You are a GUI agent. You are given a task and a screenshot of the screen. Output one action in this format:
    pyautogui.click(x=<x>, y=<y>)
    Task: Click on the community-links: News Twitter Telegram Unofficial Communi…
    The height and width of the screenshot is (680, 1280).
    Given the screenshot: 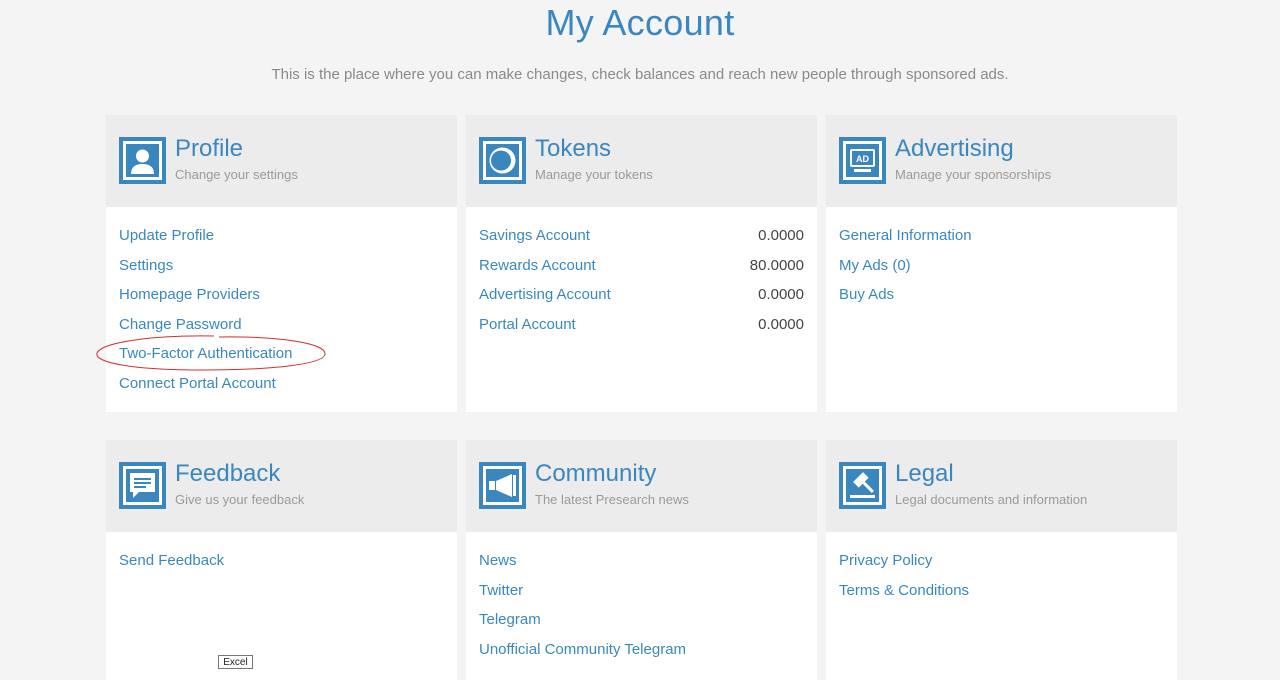 What is the action you would take?
    pyautogui.click(x=641, y=600)
    